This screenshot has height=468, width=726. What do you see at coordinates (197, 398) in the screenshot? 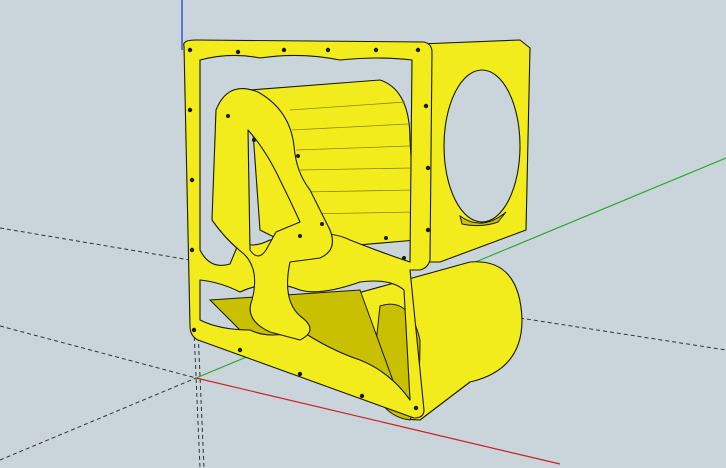
I see `blue-axis-hidden-lower` at bounding box center [197, 398].